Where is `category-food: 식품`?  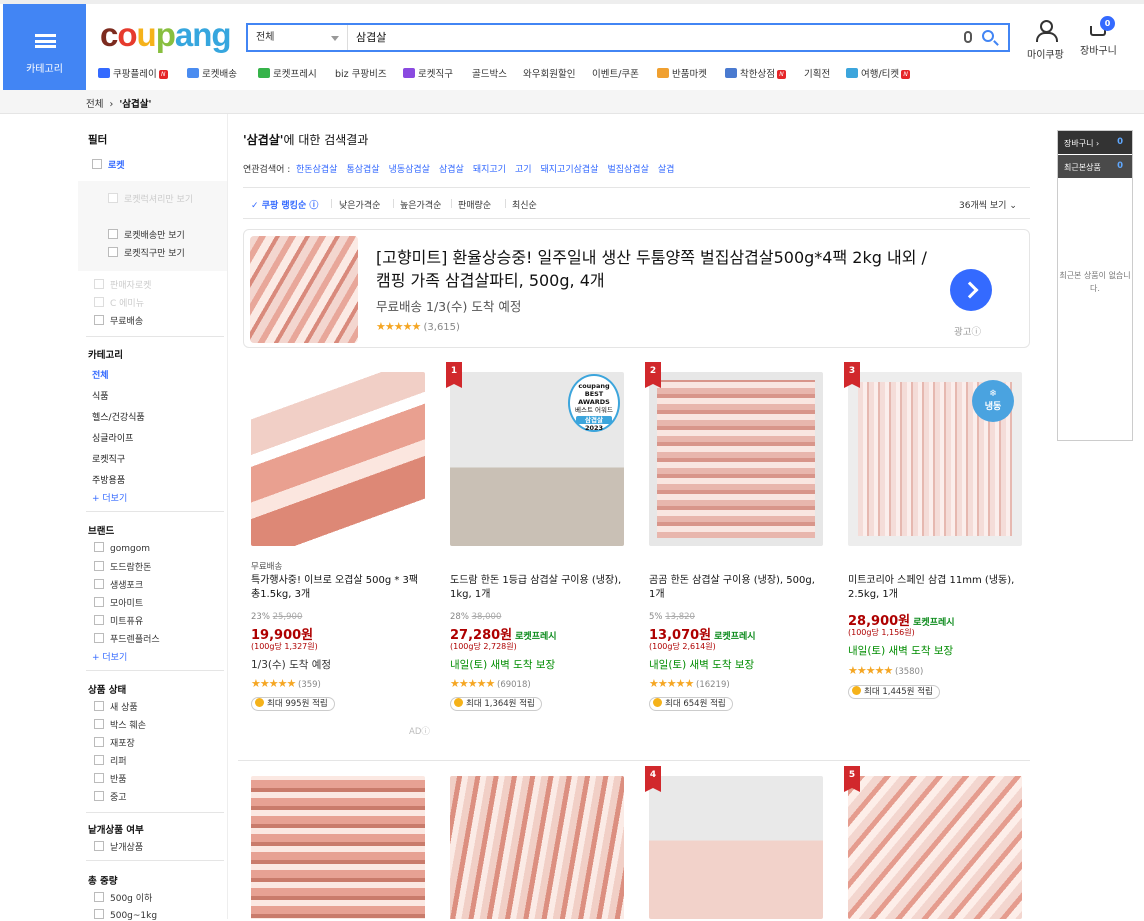 category-food: 식품 is located at coordinates (100, 395).